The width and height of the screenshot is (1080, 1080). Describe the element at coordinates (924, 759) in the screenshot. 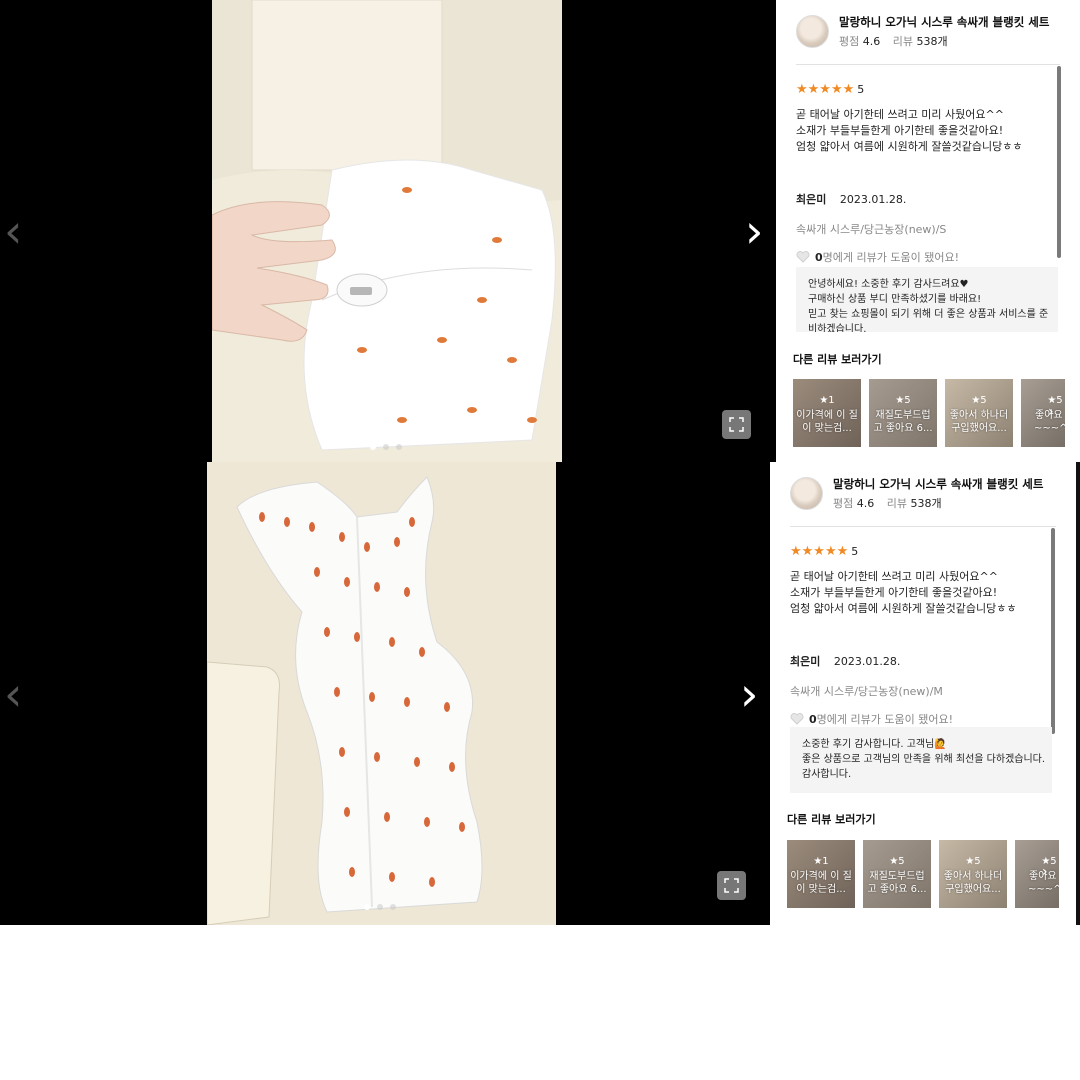

I see `reply-line: 좋은 상품으로 고객님의 만족을 위해 최선을 다하겠습니다.` at that location.